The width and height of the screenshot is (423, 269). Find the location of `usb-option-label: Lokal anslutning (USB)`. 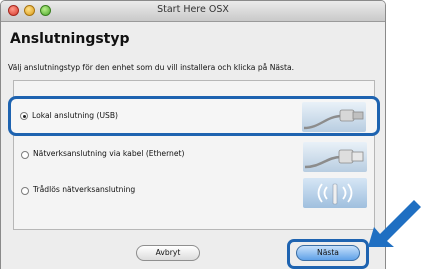

usb-option-label: Lokal anslutning (USB) is located at coordinates (75, 115).